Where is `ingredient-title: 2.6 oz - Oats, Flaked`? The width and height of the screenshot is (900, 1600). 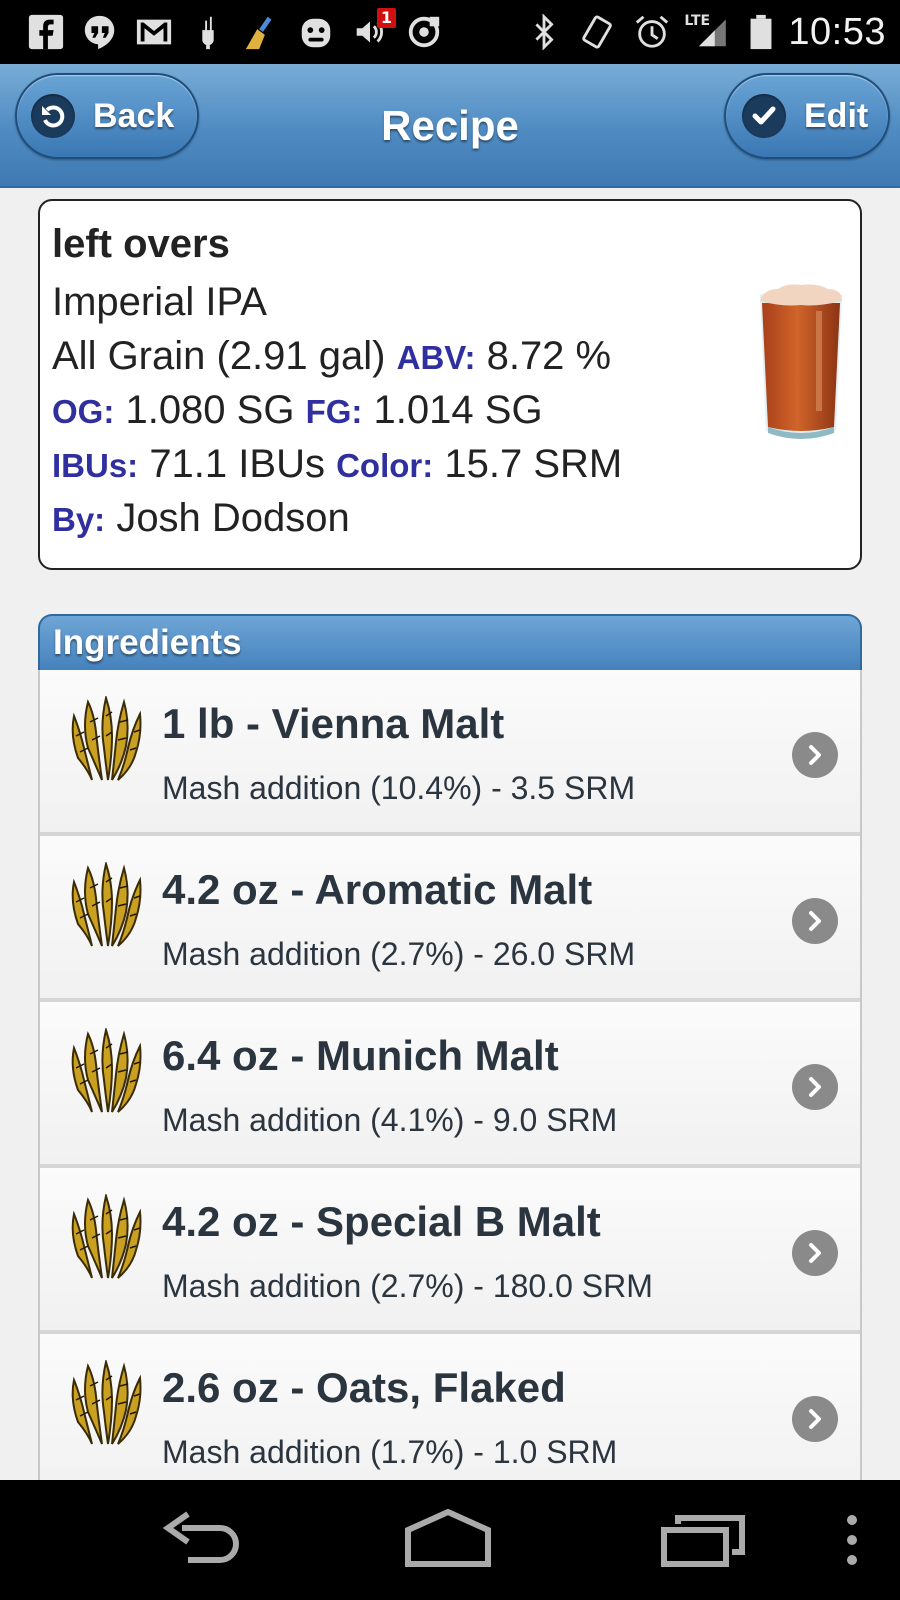
ingredient-title: 2.6 oz - Oats, Flaked is located at coordinates (364, 1387).